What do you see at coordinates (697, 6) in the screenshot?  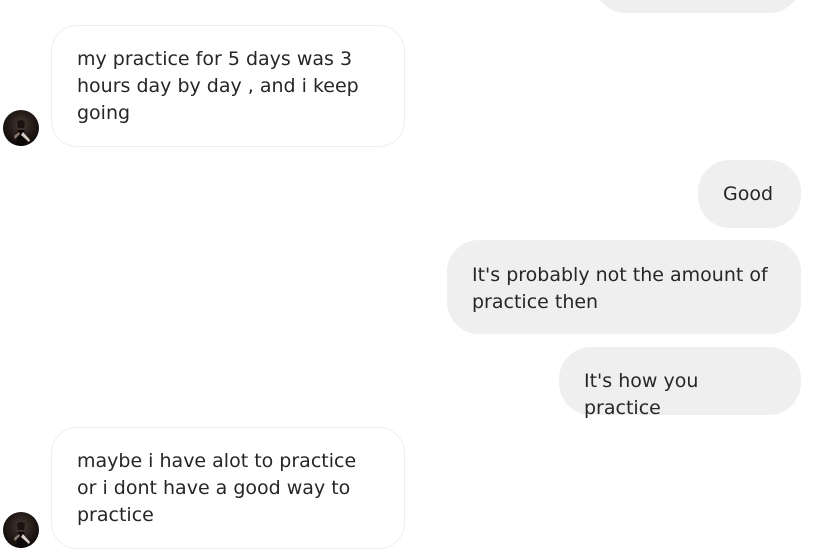 I see `outgoing-message-partial` at bounding box center [697, 6].